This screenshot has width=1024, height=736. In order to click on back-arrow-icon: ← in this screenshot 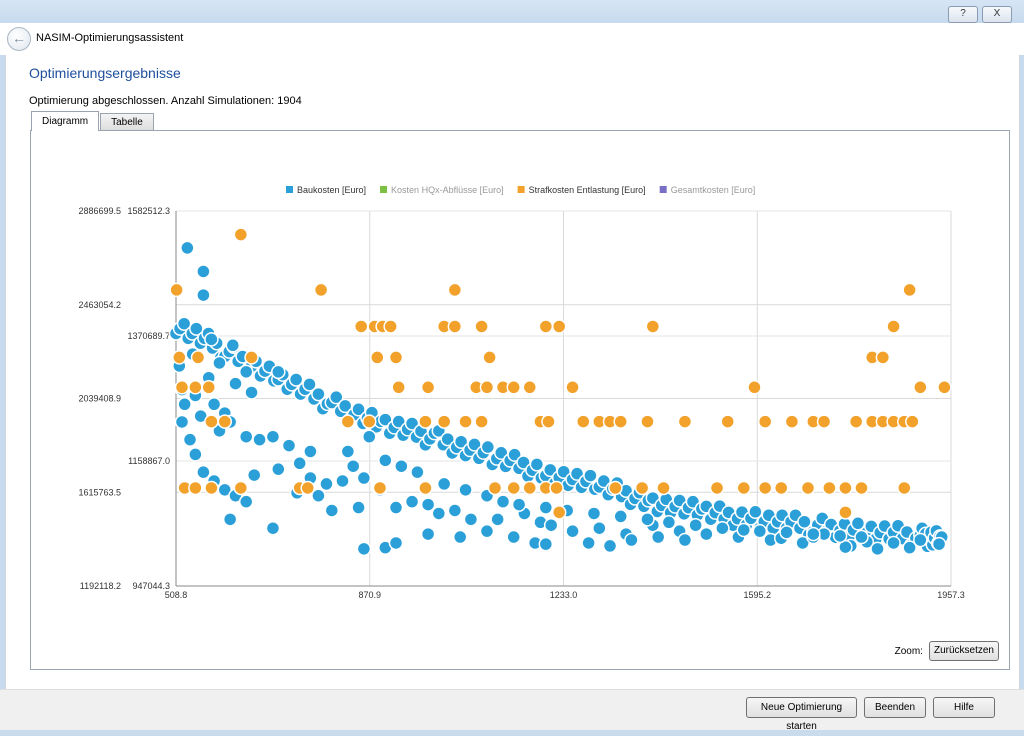, I will do `click(19, 39)`.